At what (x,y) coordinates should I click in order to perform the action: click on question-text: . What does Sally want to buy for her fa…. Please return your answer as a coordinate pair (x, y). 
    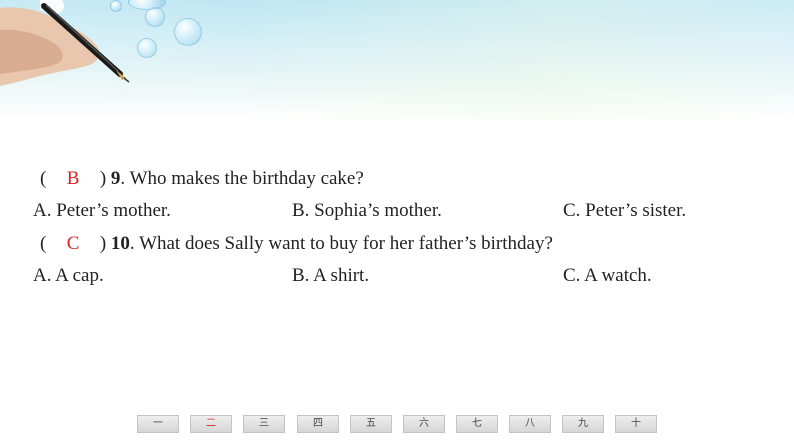
    Looking at the image, I should click on (341, 243).